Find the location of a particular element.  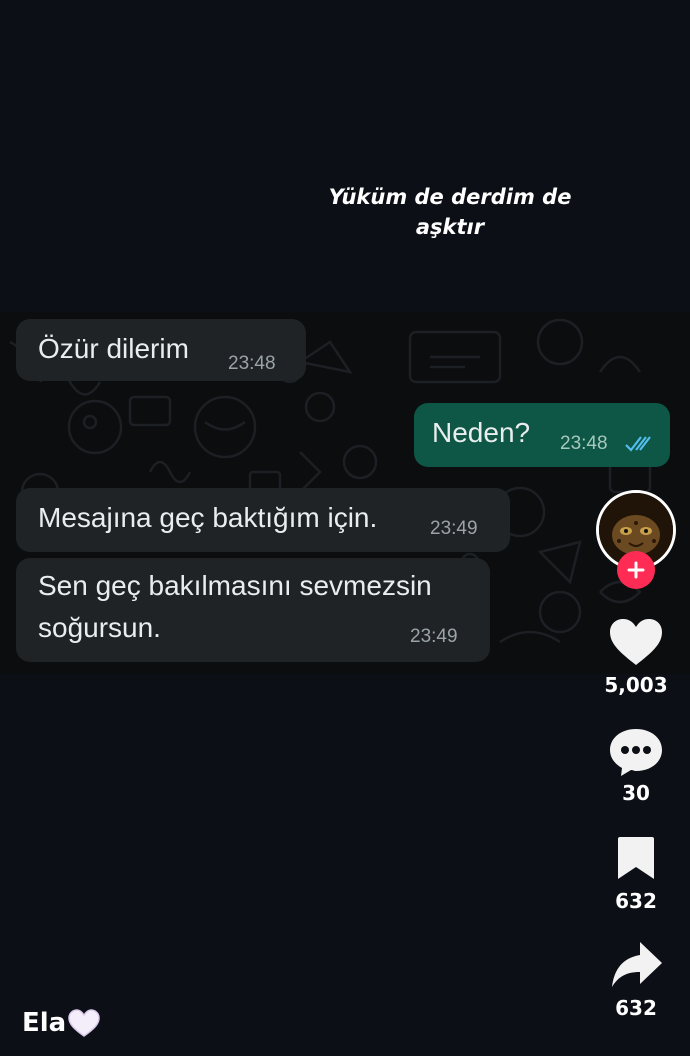

video-caption: Yüküm de derdim de aşktır is located at coordinates (450, 212).